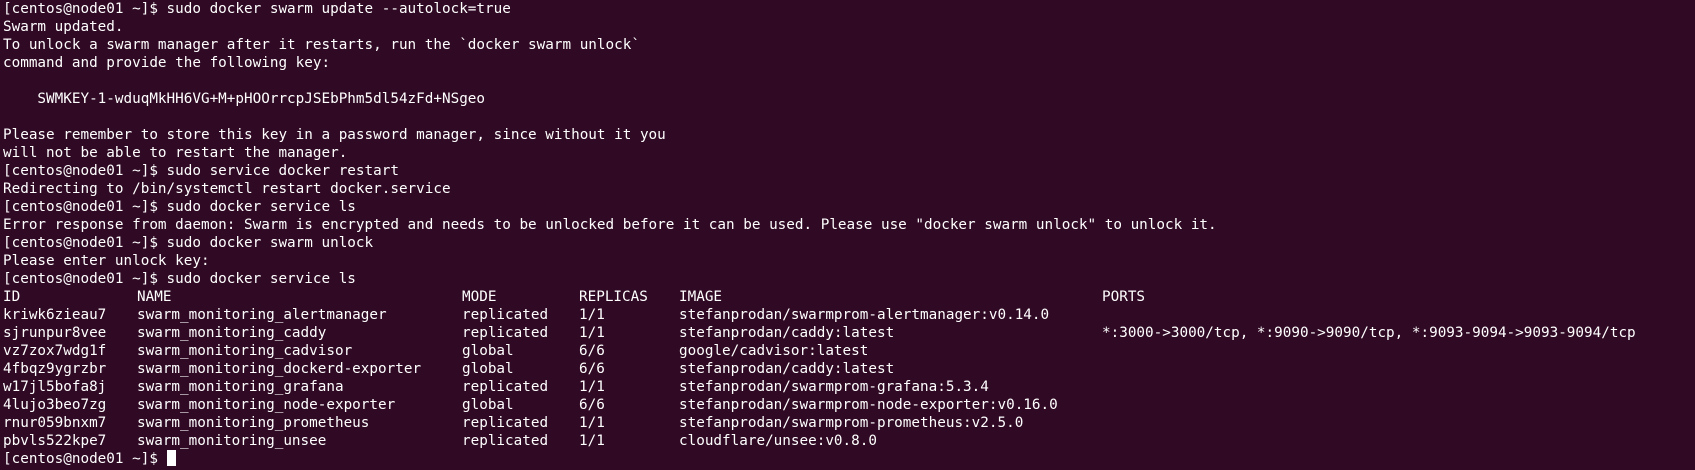 Image resolution: width=1695 pixels, height=470 pixels. Describe the element at coordinates (12, 297) in the screenshot. I see `header-id: ID` at that location.